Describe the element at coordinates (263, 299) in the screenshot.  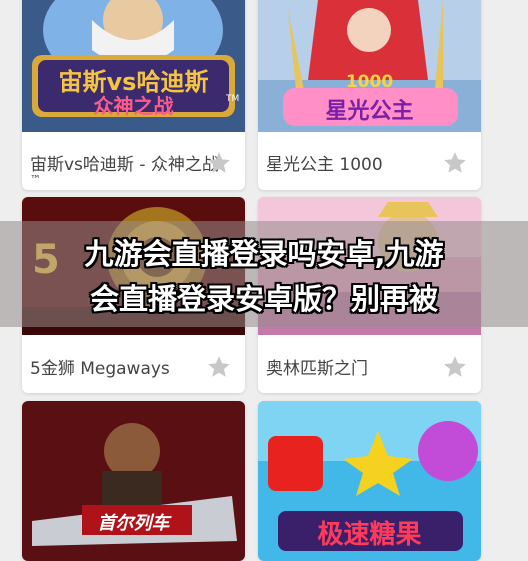
I see `overlay-headline-line2: 会直播登录安卓版？别再被` at that location.